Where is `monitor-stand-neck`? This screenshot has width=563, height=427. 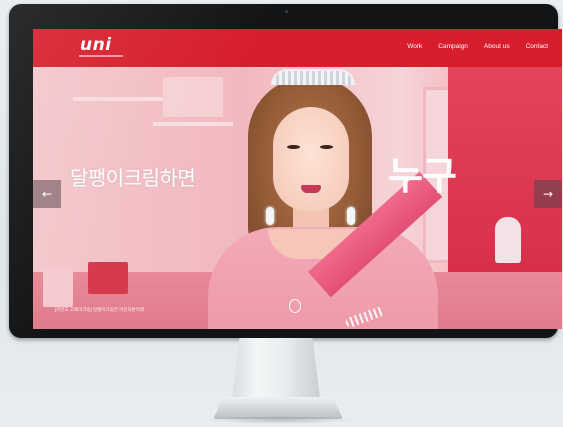
monitor-stand-neck is located at coordinates (276, 369).